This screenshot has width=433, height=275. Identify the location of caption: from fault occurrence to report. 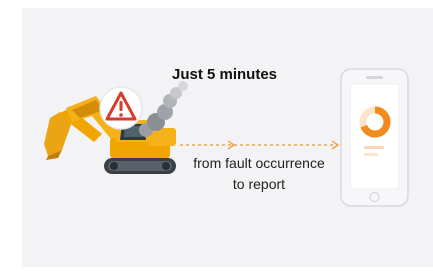
(259, 174).